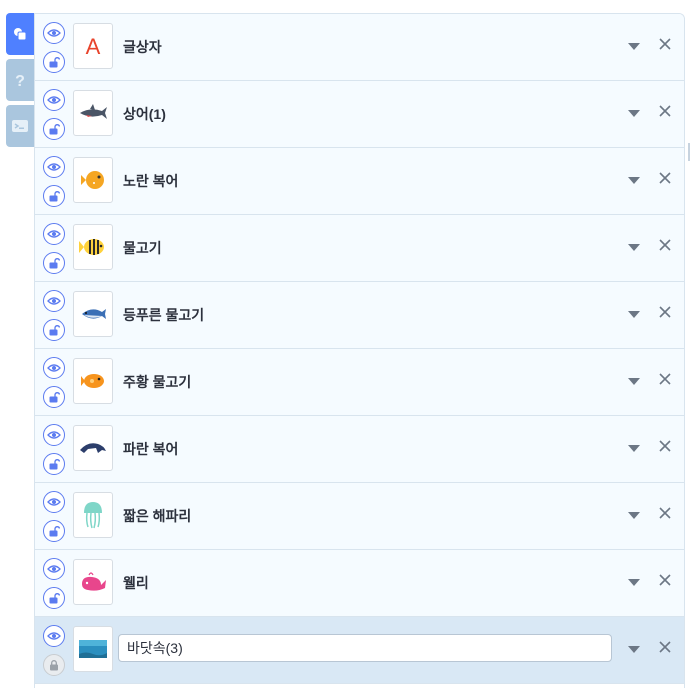  I want to click on object-name: 파란 복어, so click(150, 449).